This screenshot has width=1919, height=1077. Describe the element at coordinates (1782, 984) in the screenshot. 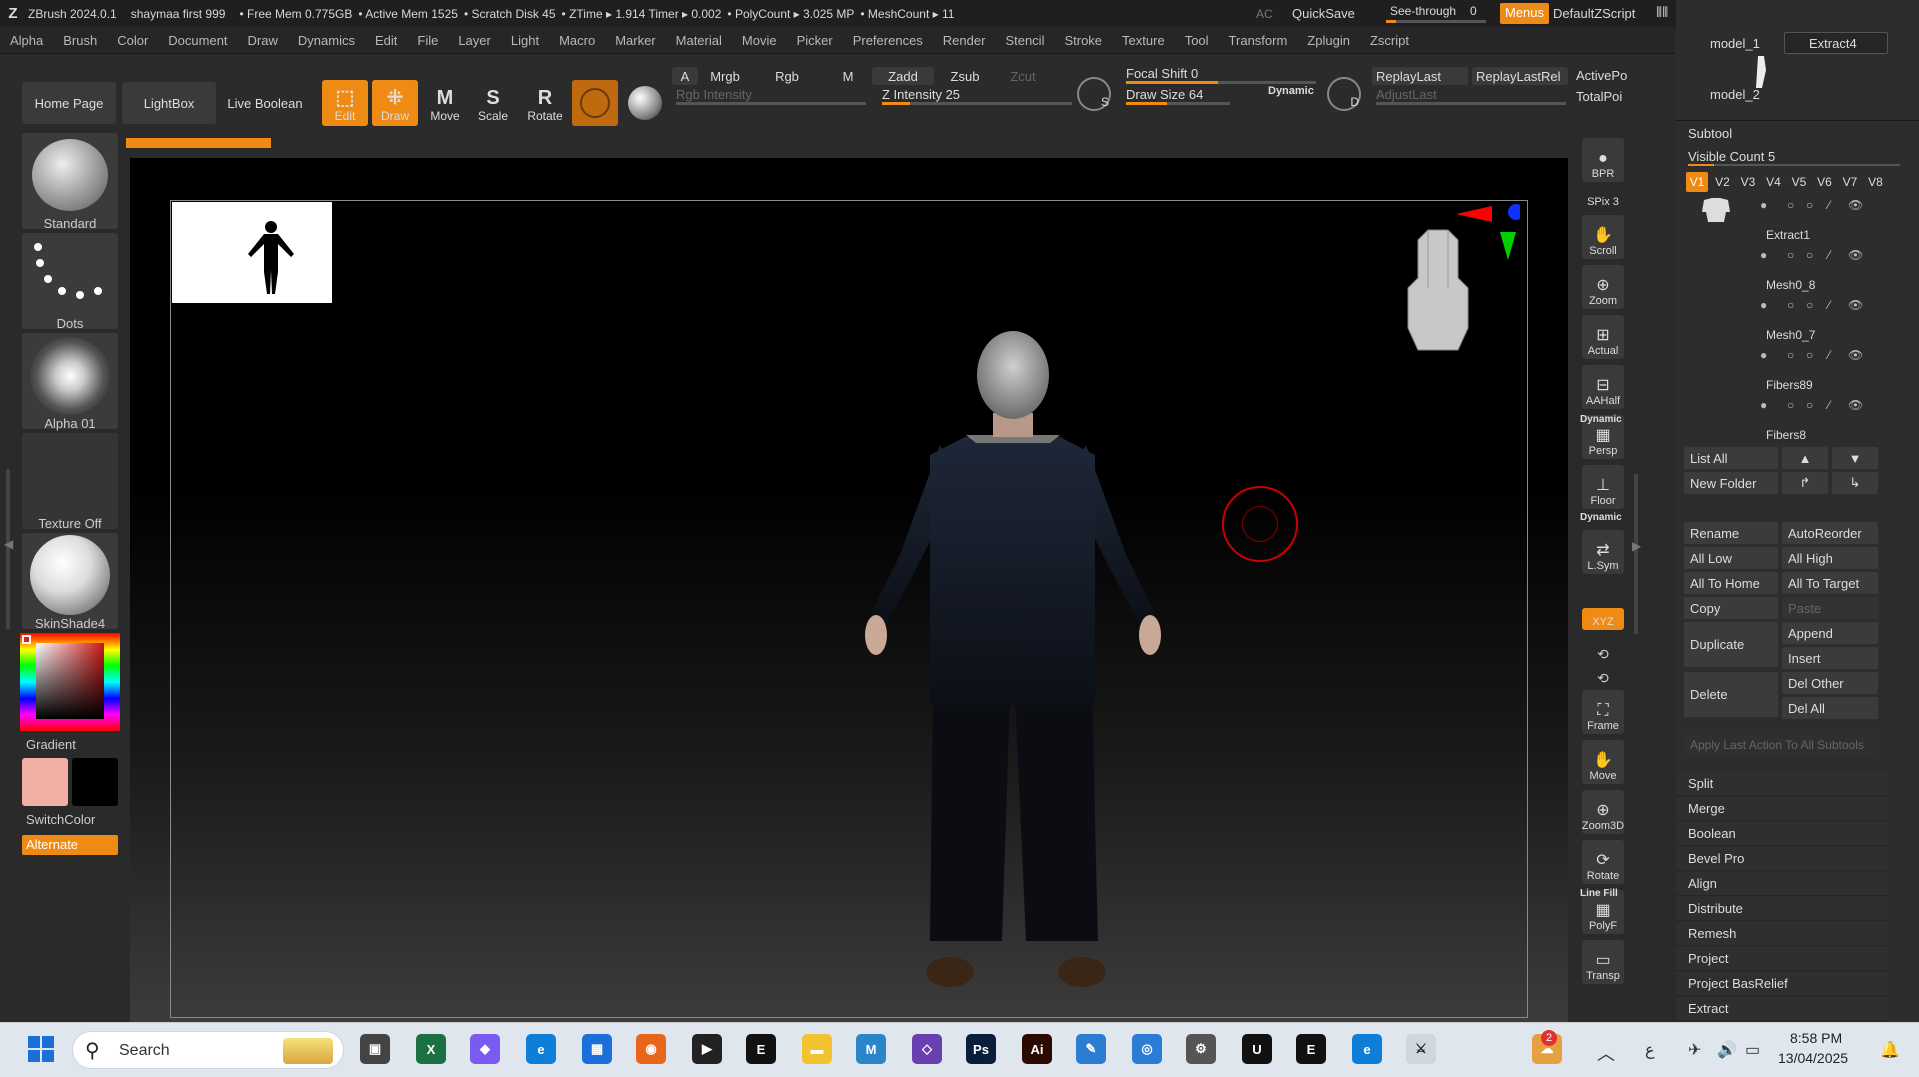

I see `section-header: Project BasRelief` at that location.